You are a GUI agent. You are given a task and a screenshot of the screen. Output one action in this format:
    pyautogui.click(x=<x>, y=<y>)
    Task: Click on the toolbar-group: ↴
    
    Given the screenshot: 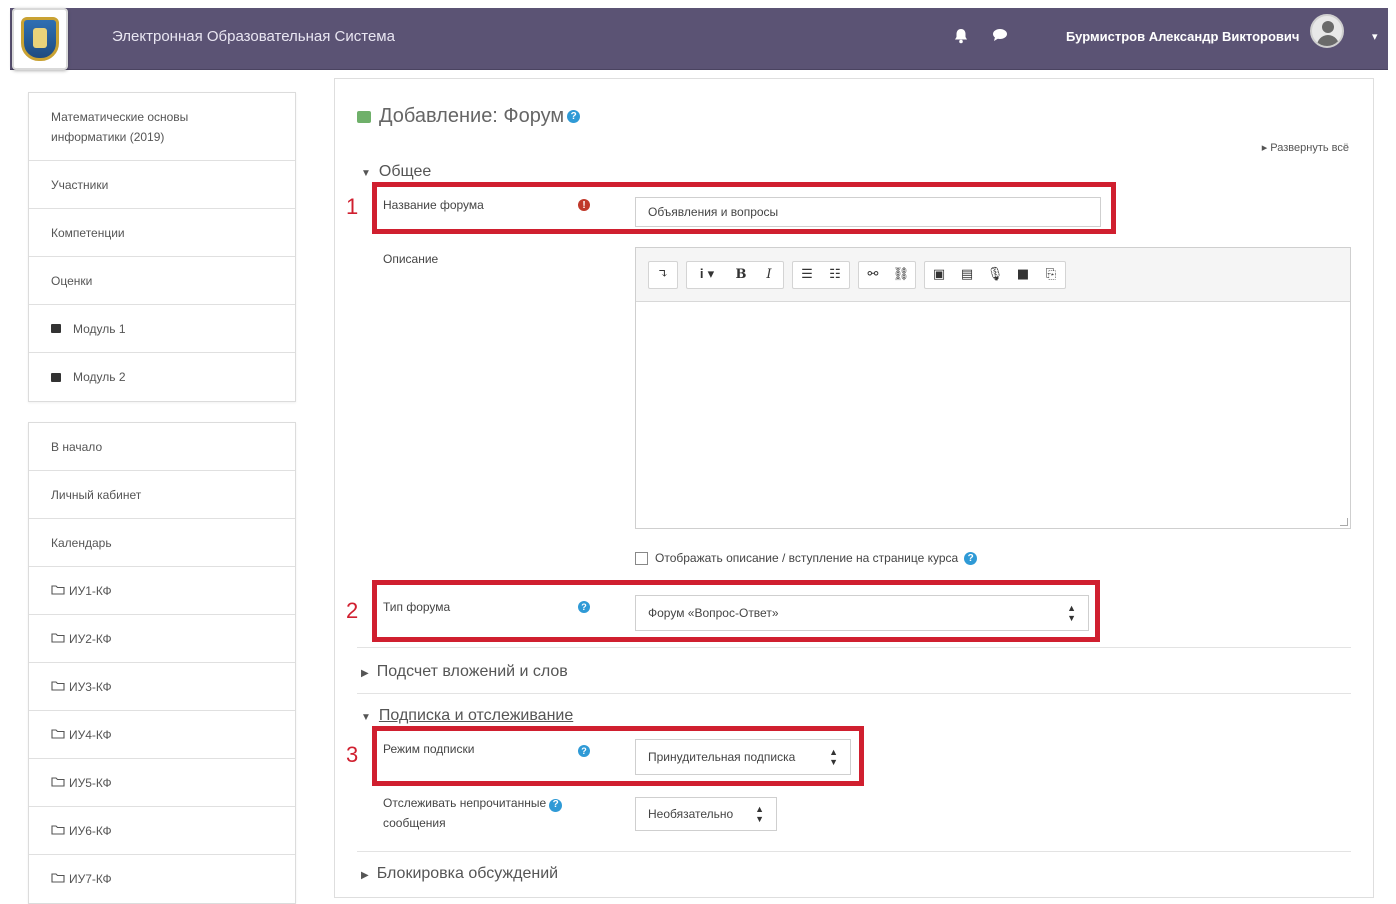 What is the action you would take?
    pyautogui.click(x=663, y=274)
    